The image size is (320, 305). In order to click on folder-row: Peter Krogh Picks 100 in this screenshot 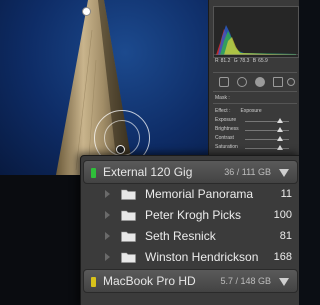, I will do `click(190, 215)`.